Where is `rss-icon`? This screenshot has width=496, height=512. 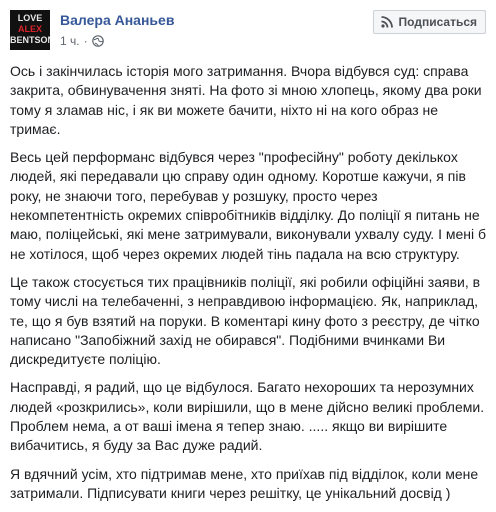 rss-icon is located at coordinates (386, 22).